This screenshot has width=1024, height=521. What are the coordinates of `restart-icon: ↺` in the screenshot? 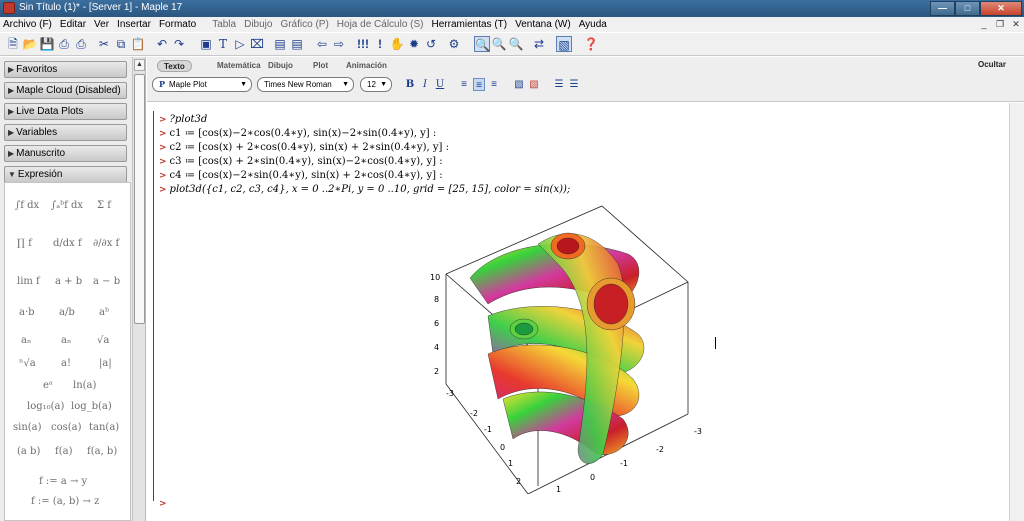 It's located at (431, 44).